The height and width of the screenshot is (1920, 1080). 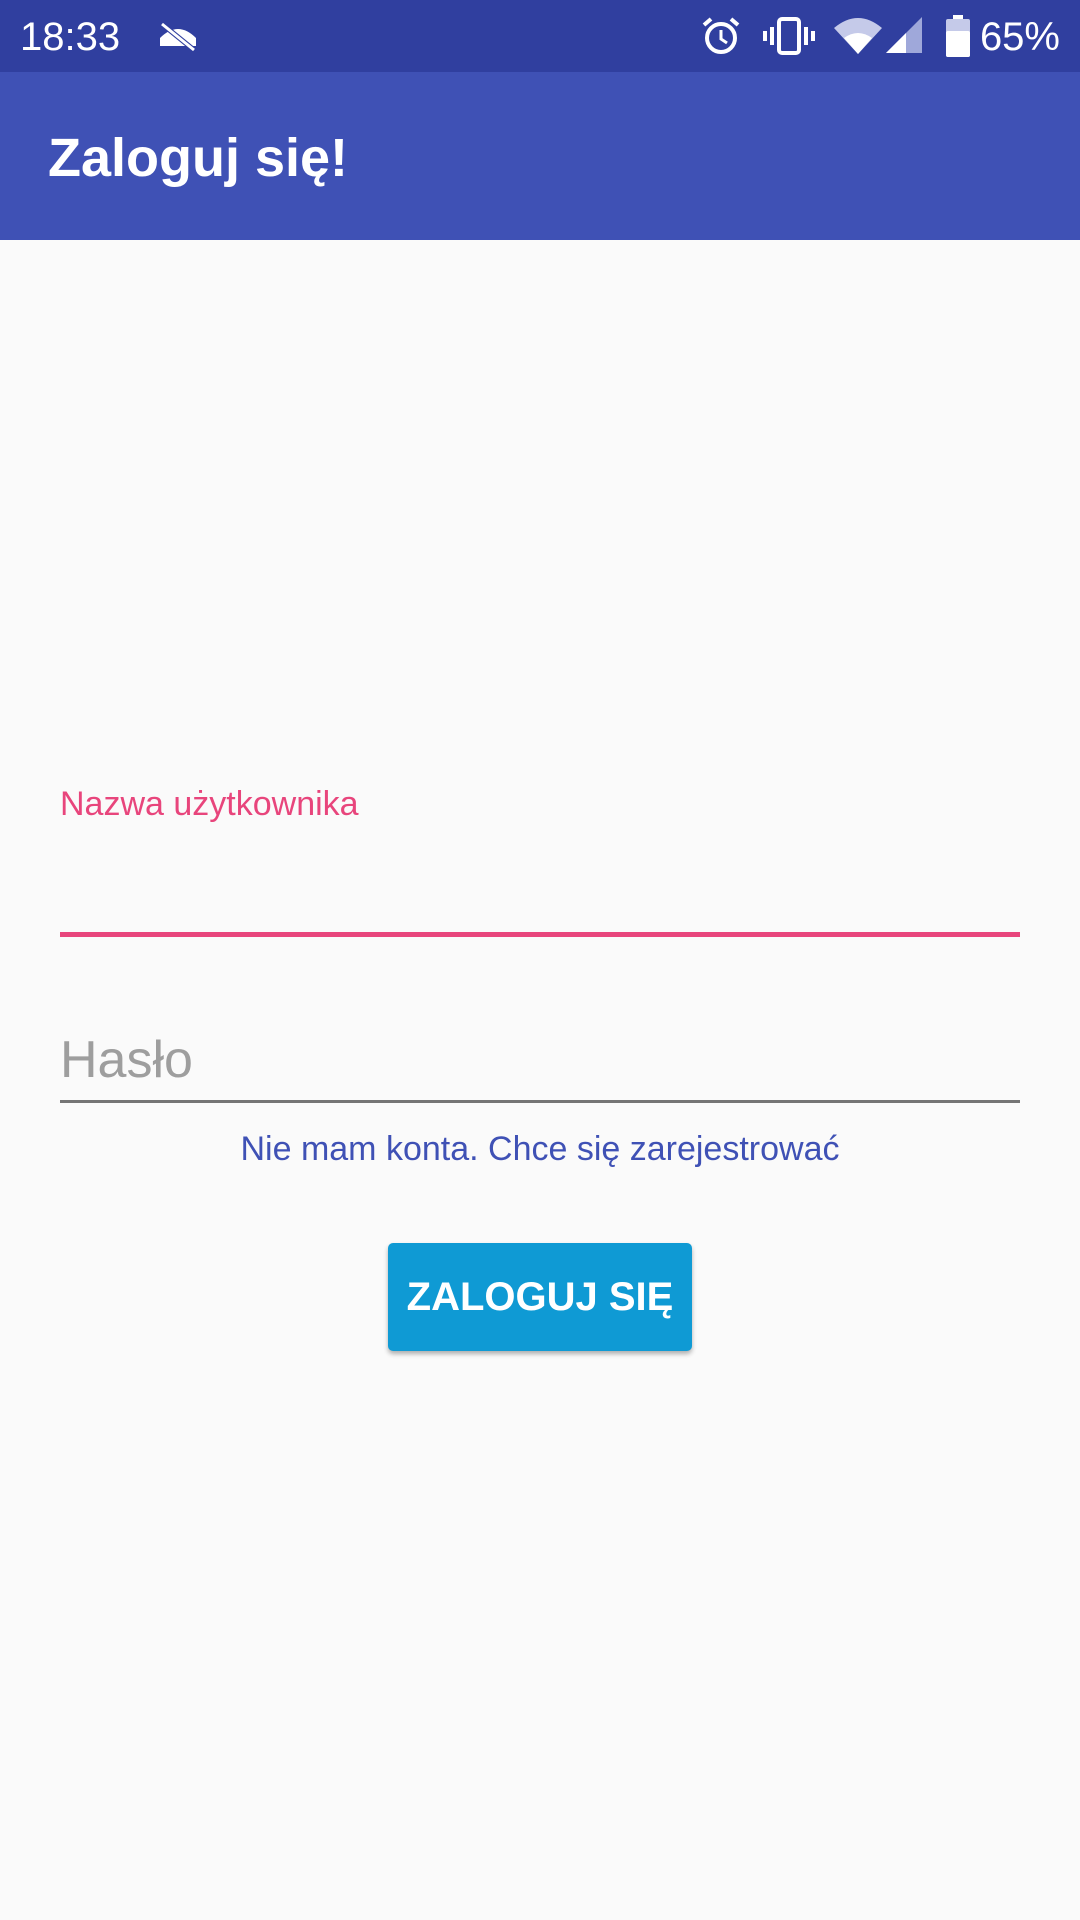 I want to click on password-input, so click(x=540, y=1060).